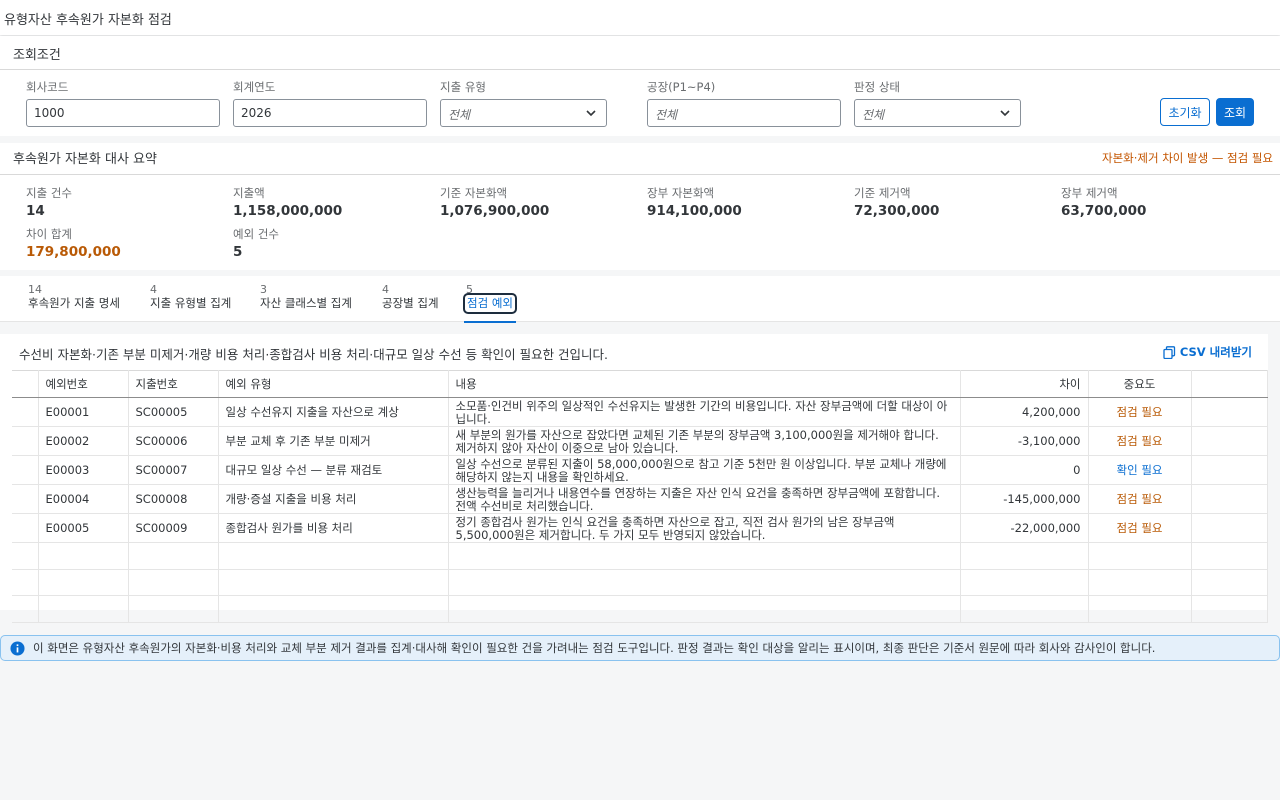 The height and width of the screenshot is (800, 1280). Describe the element at coordinates (249, 193) in the screenshot. I see `kpi-label: 지출액` at that location.